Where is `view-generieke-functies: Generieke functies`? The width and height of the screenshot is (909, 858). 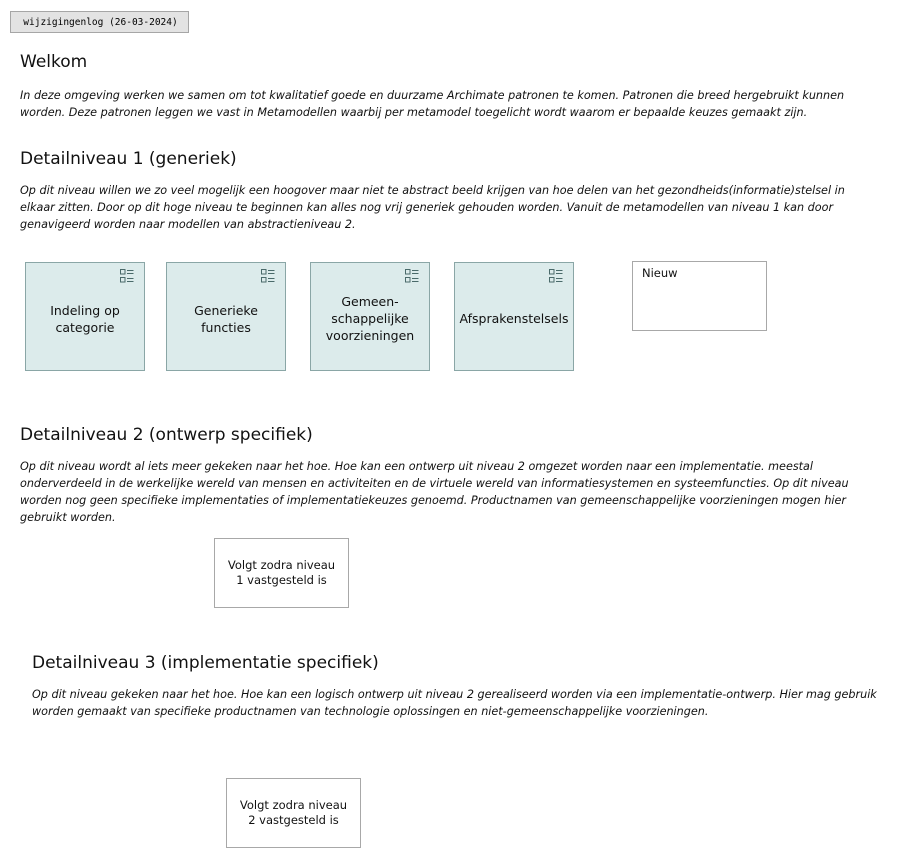 view-generieke-functies: Generieke functies is located at coordinates (226, 316).